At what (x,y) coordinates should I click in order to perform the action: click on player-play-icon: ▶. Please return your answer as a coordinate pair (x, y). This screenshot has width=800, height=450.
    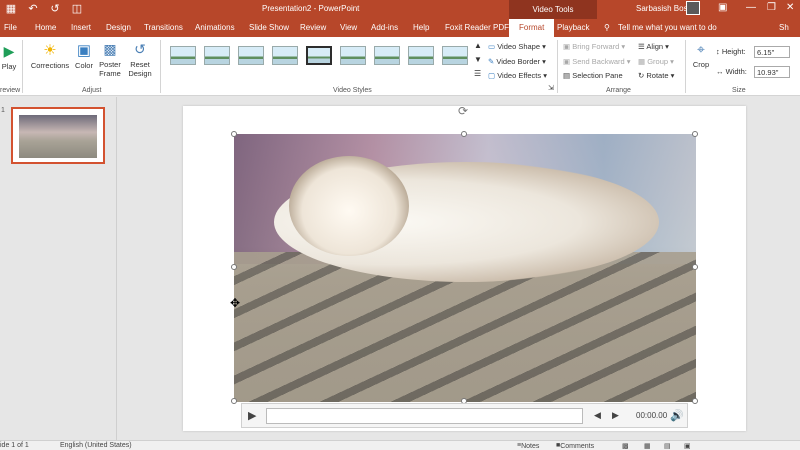
    Looking at the image, I should click on (252, 415).